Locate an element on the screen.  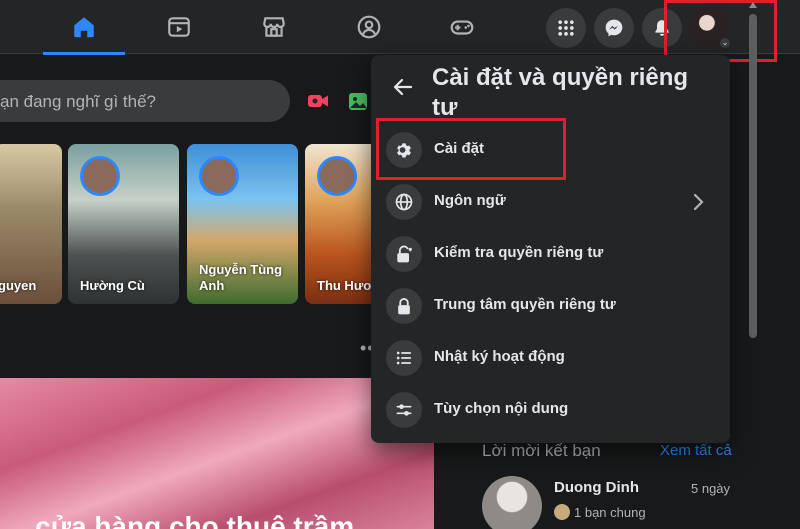
home-icon is located at coordinates (84, 27).